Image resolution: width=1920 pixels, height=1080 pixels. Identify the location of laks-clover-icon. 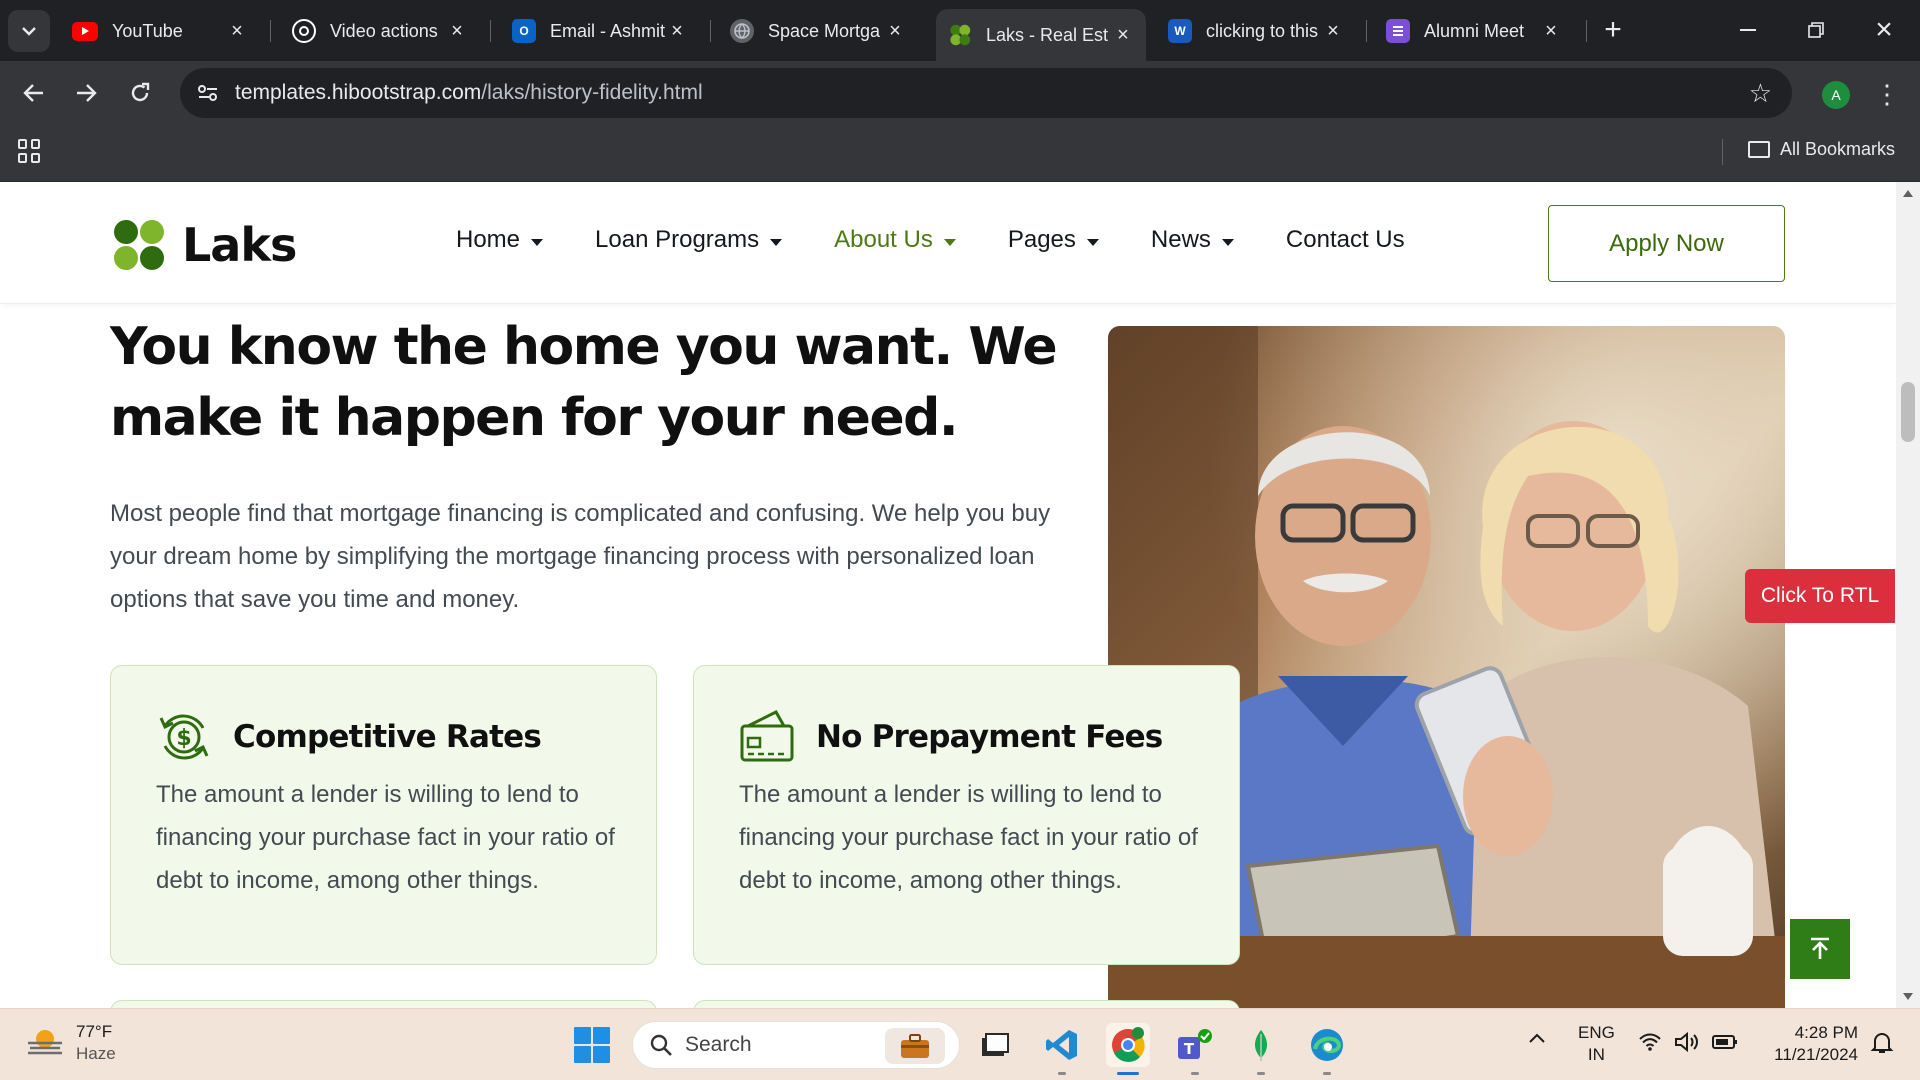
(139, 245).